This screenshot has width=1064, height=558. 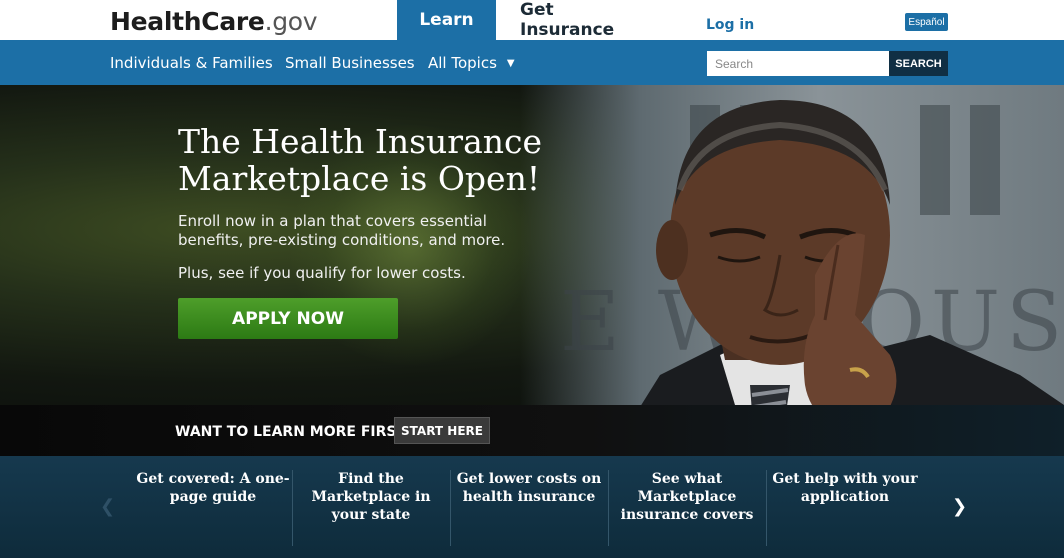 What do you see at coordinates (918, 63) in the screenshot?
I see `search-button: SEARCH` at bounding box center [918, 63].